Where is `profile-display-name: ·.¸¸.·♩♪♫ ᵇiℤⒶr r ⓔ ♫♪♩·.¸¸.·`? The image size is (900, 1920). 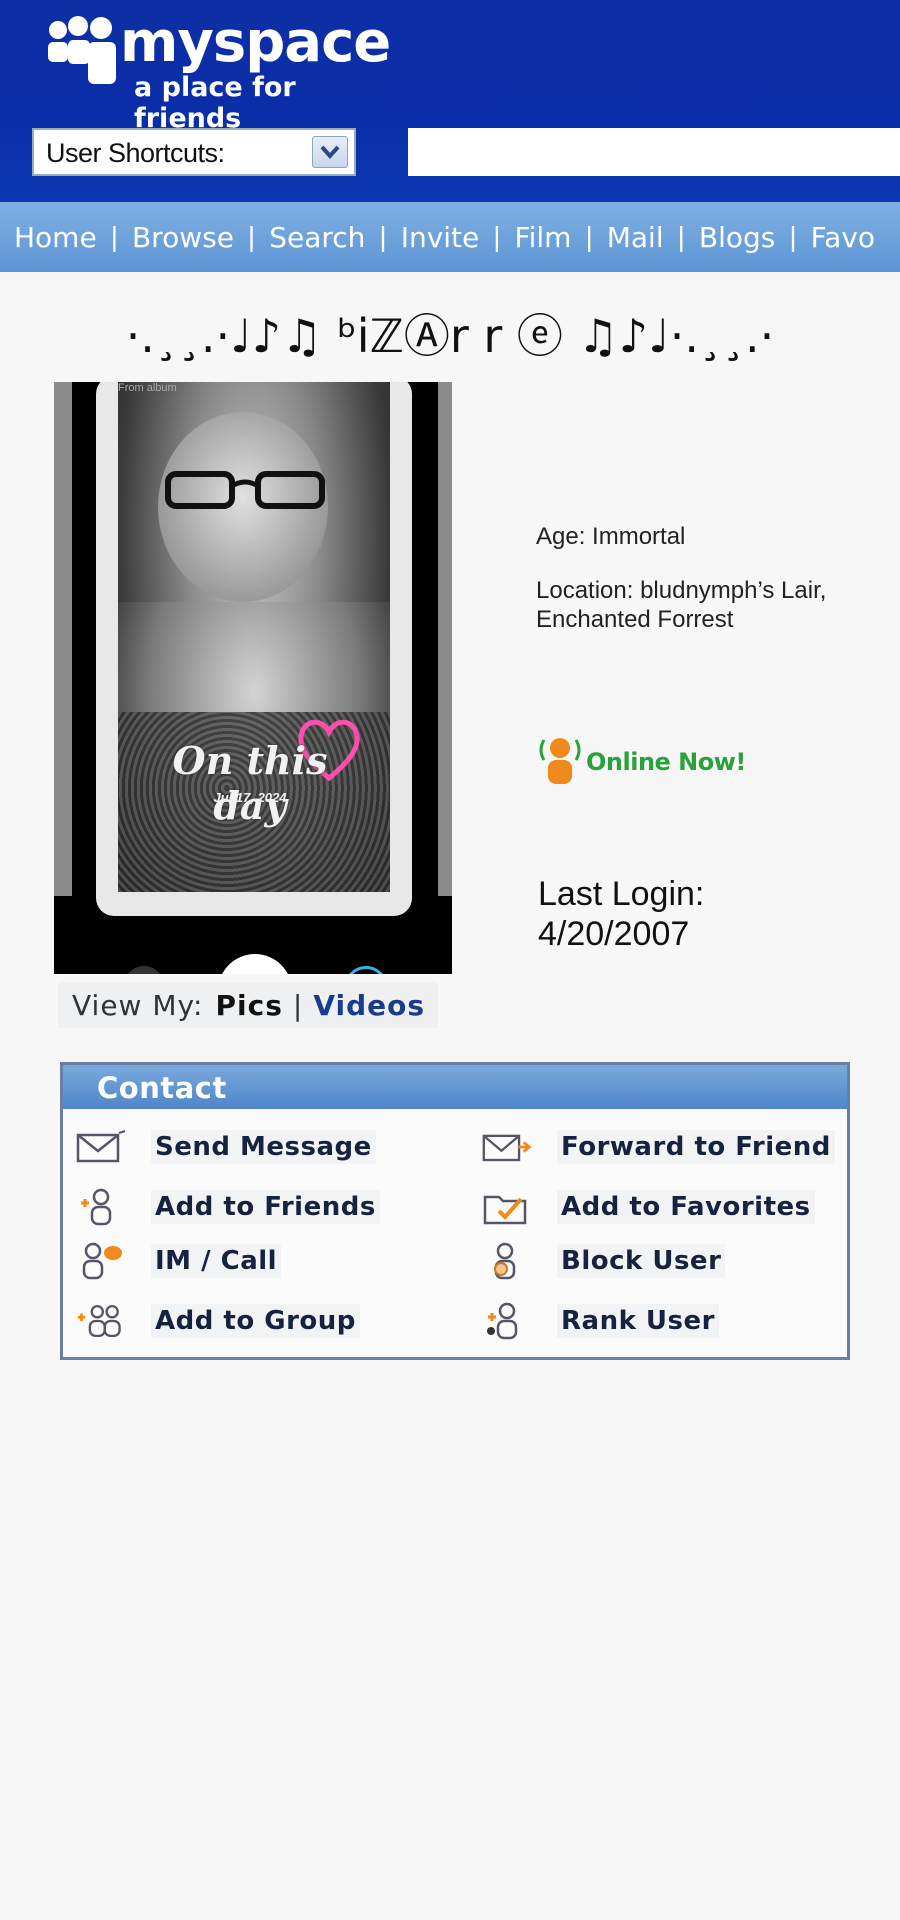
profile-display-name: ·.¸¸.·♩♪♫ ᵇiℤⒶr r ⓔ ♫♪♩·.¸¸.· is located at coordinates (450, 336).